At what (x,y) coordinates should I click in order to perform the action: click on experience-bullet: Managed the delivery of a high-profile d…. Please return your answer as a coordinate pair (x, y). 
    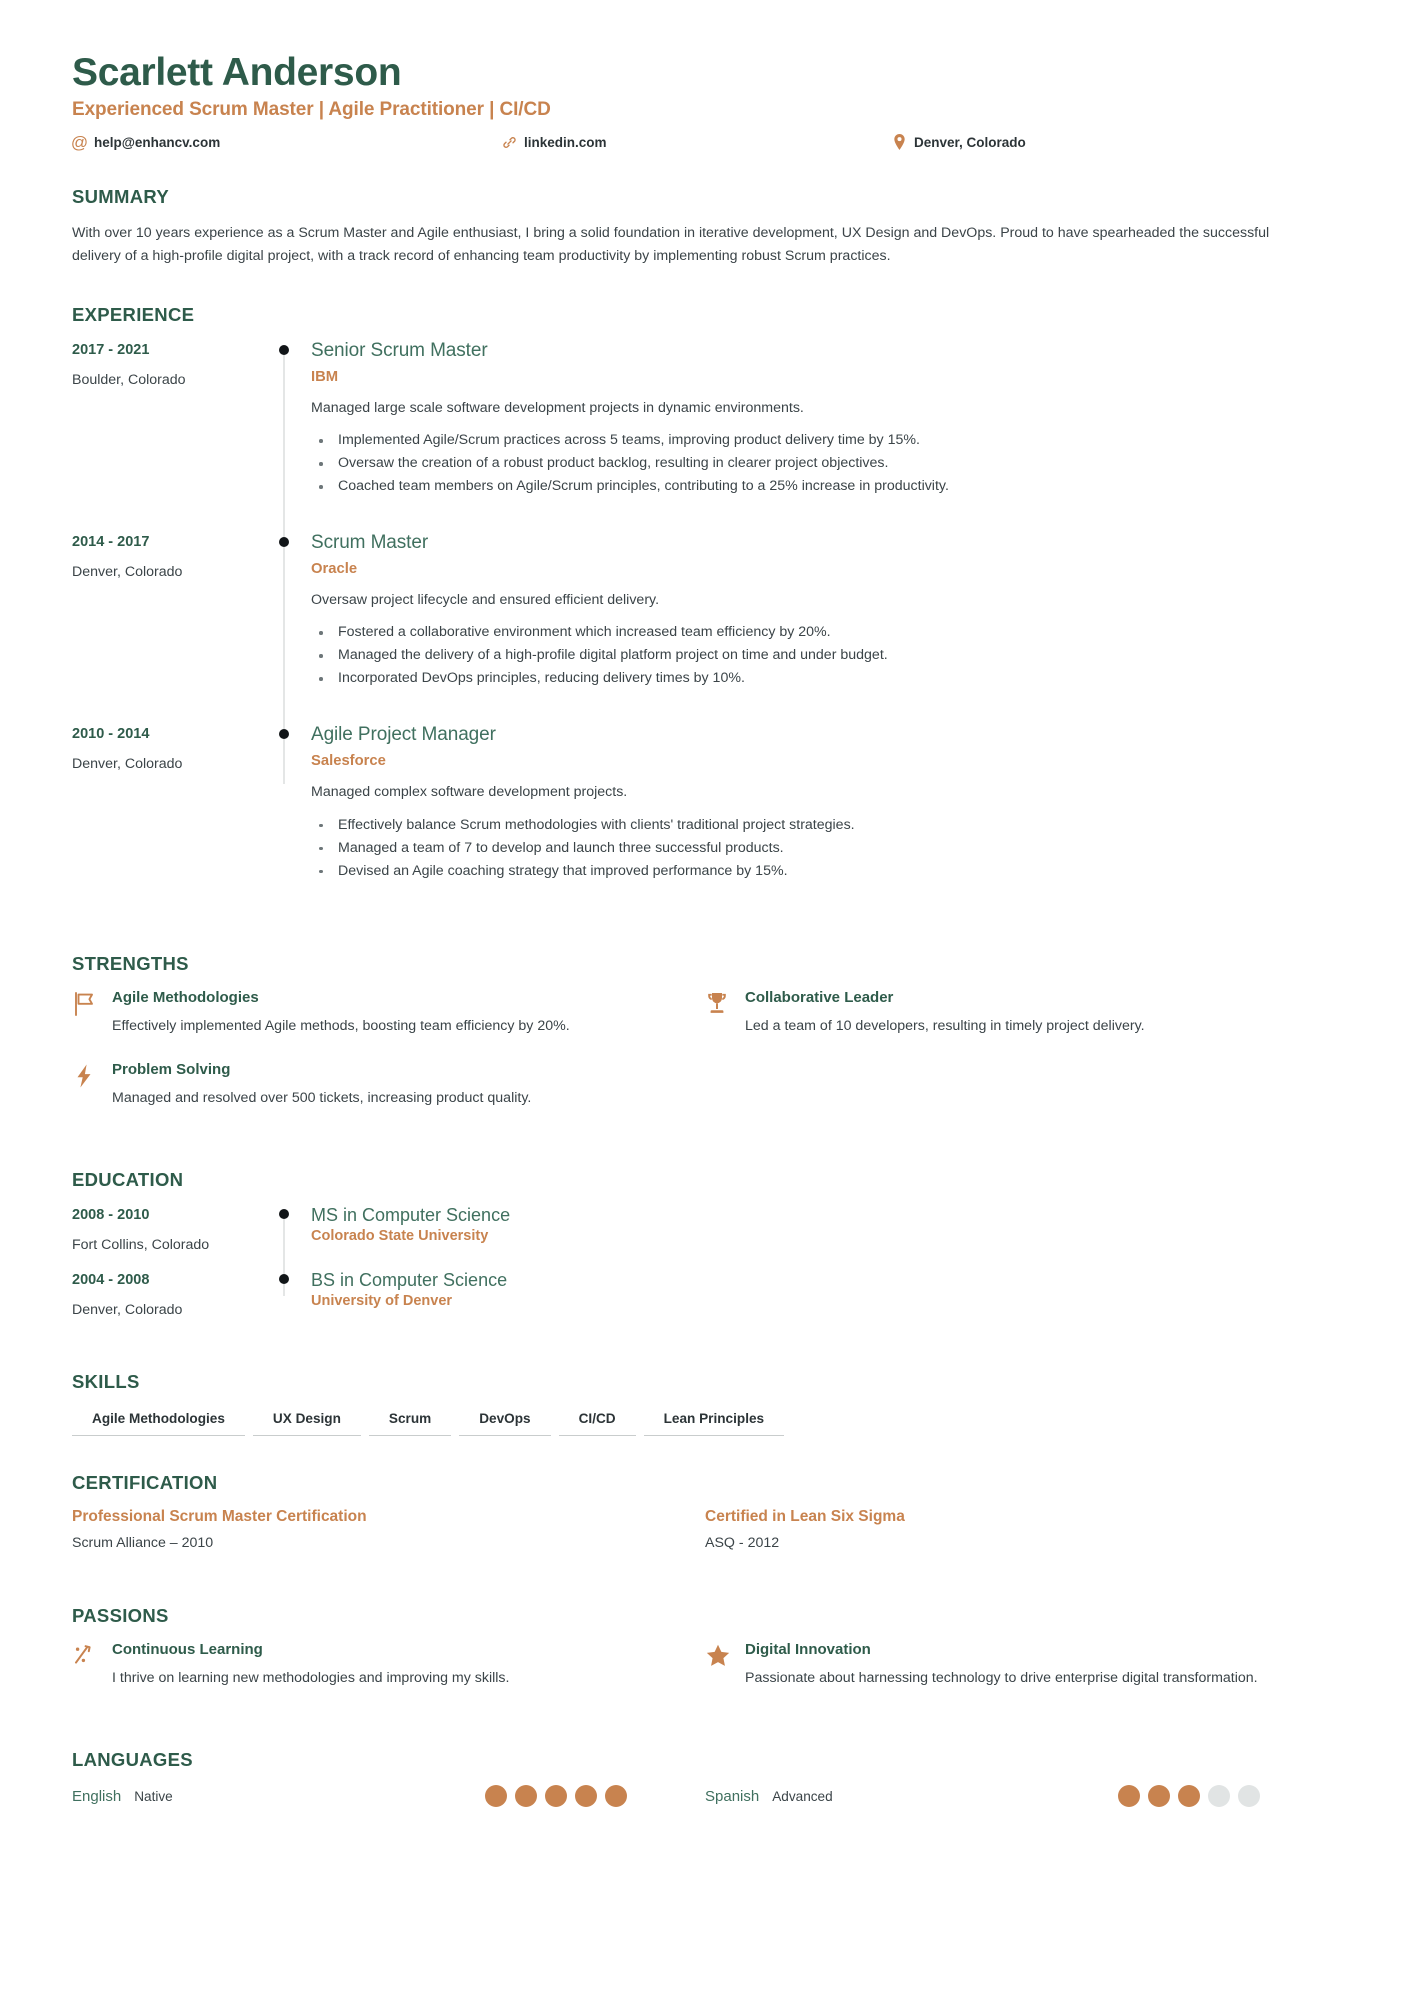
    Looking at the image, I should click on (824, 655).